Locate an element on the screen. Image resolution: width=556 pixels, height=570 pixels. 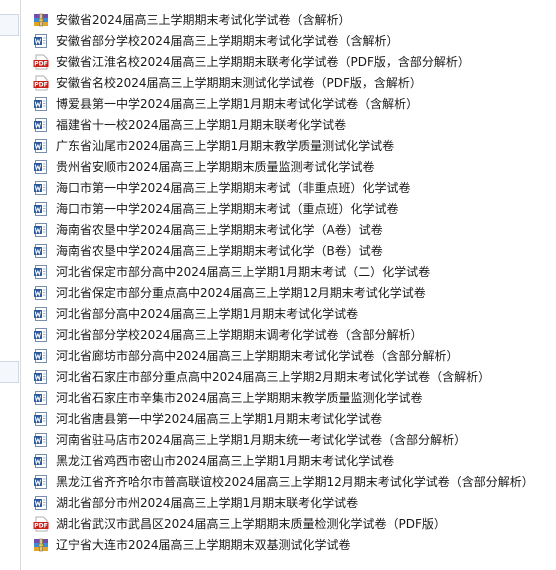
file-name: 湖北省部分市州2024届高三上学期1月期末联考化学试卷 is located at coordinates (207, 502).